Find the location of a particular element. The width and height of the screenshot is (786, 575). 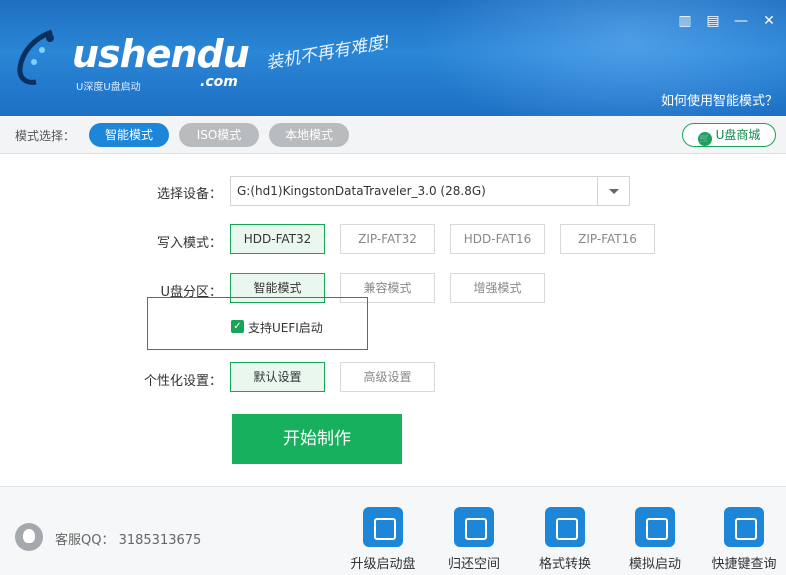

start-make-button: 开始制作 is located at coordinates (317, 439).